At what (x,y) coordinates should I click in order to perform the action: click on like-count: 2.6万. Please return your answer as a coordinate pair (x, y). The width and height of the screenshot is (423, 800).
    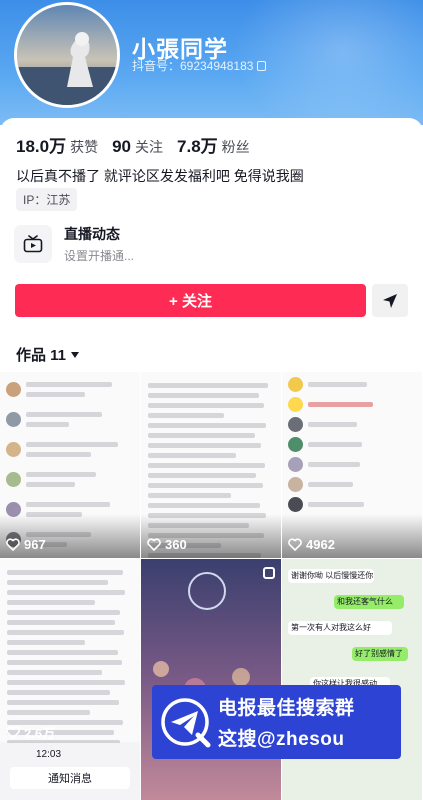
    Looking at the image, I should click on (30, 732).